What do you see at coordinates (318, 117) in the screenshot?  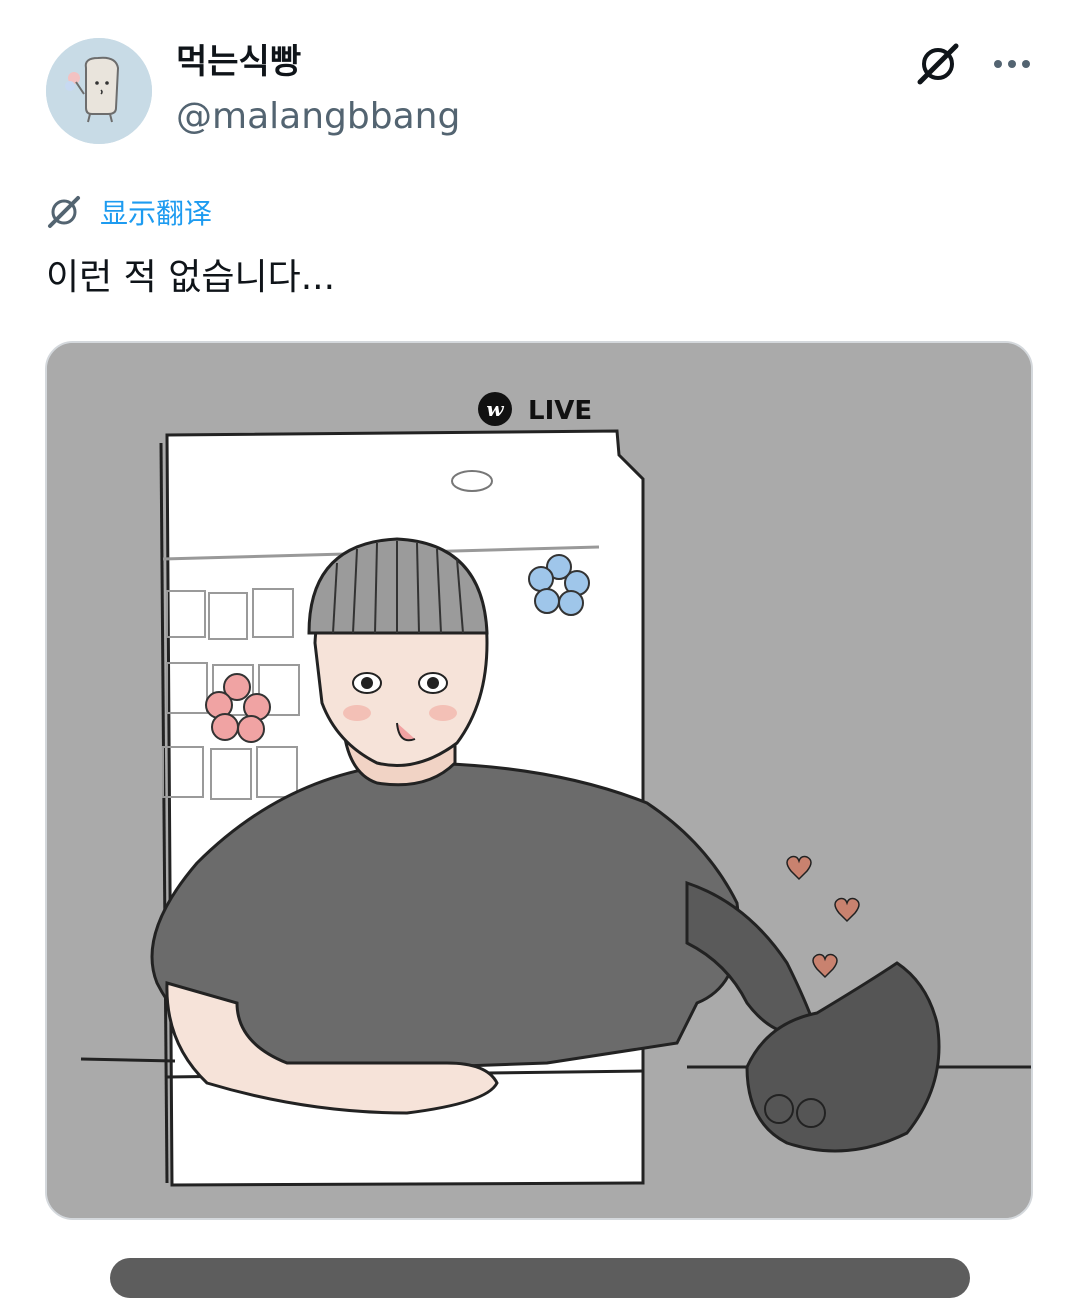 I see `user-handle: @malangbbang` at bounding box center [318, 117].